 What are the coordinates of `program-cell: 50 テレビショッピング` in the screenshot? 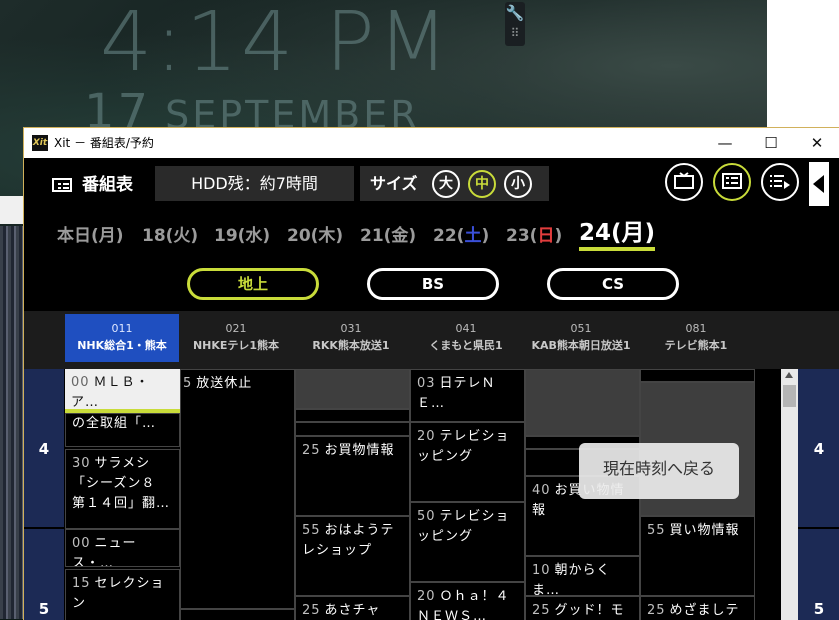 It's located at (467, 542).